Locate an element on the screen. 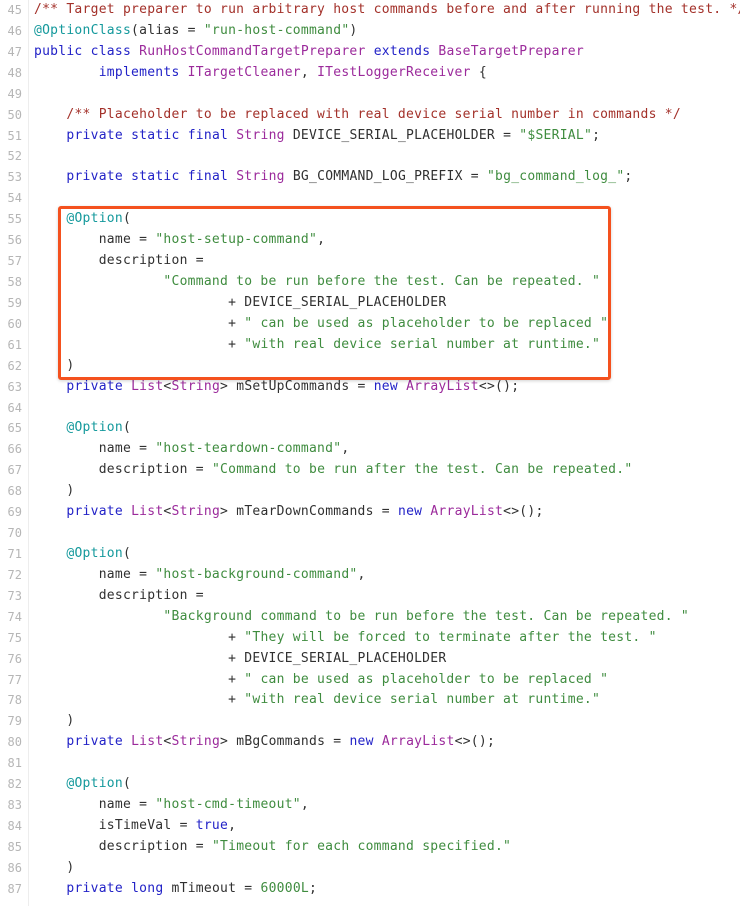 The width and height of the screenshot is (740, 906). code-line: 81 is located at coordinates (370, 763).